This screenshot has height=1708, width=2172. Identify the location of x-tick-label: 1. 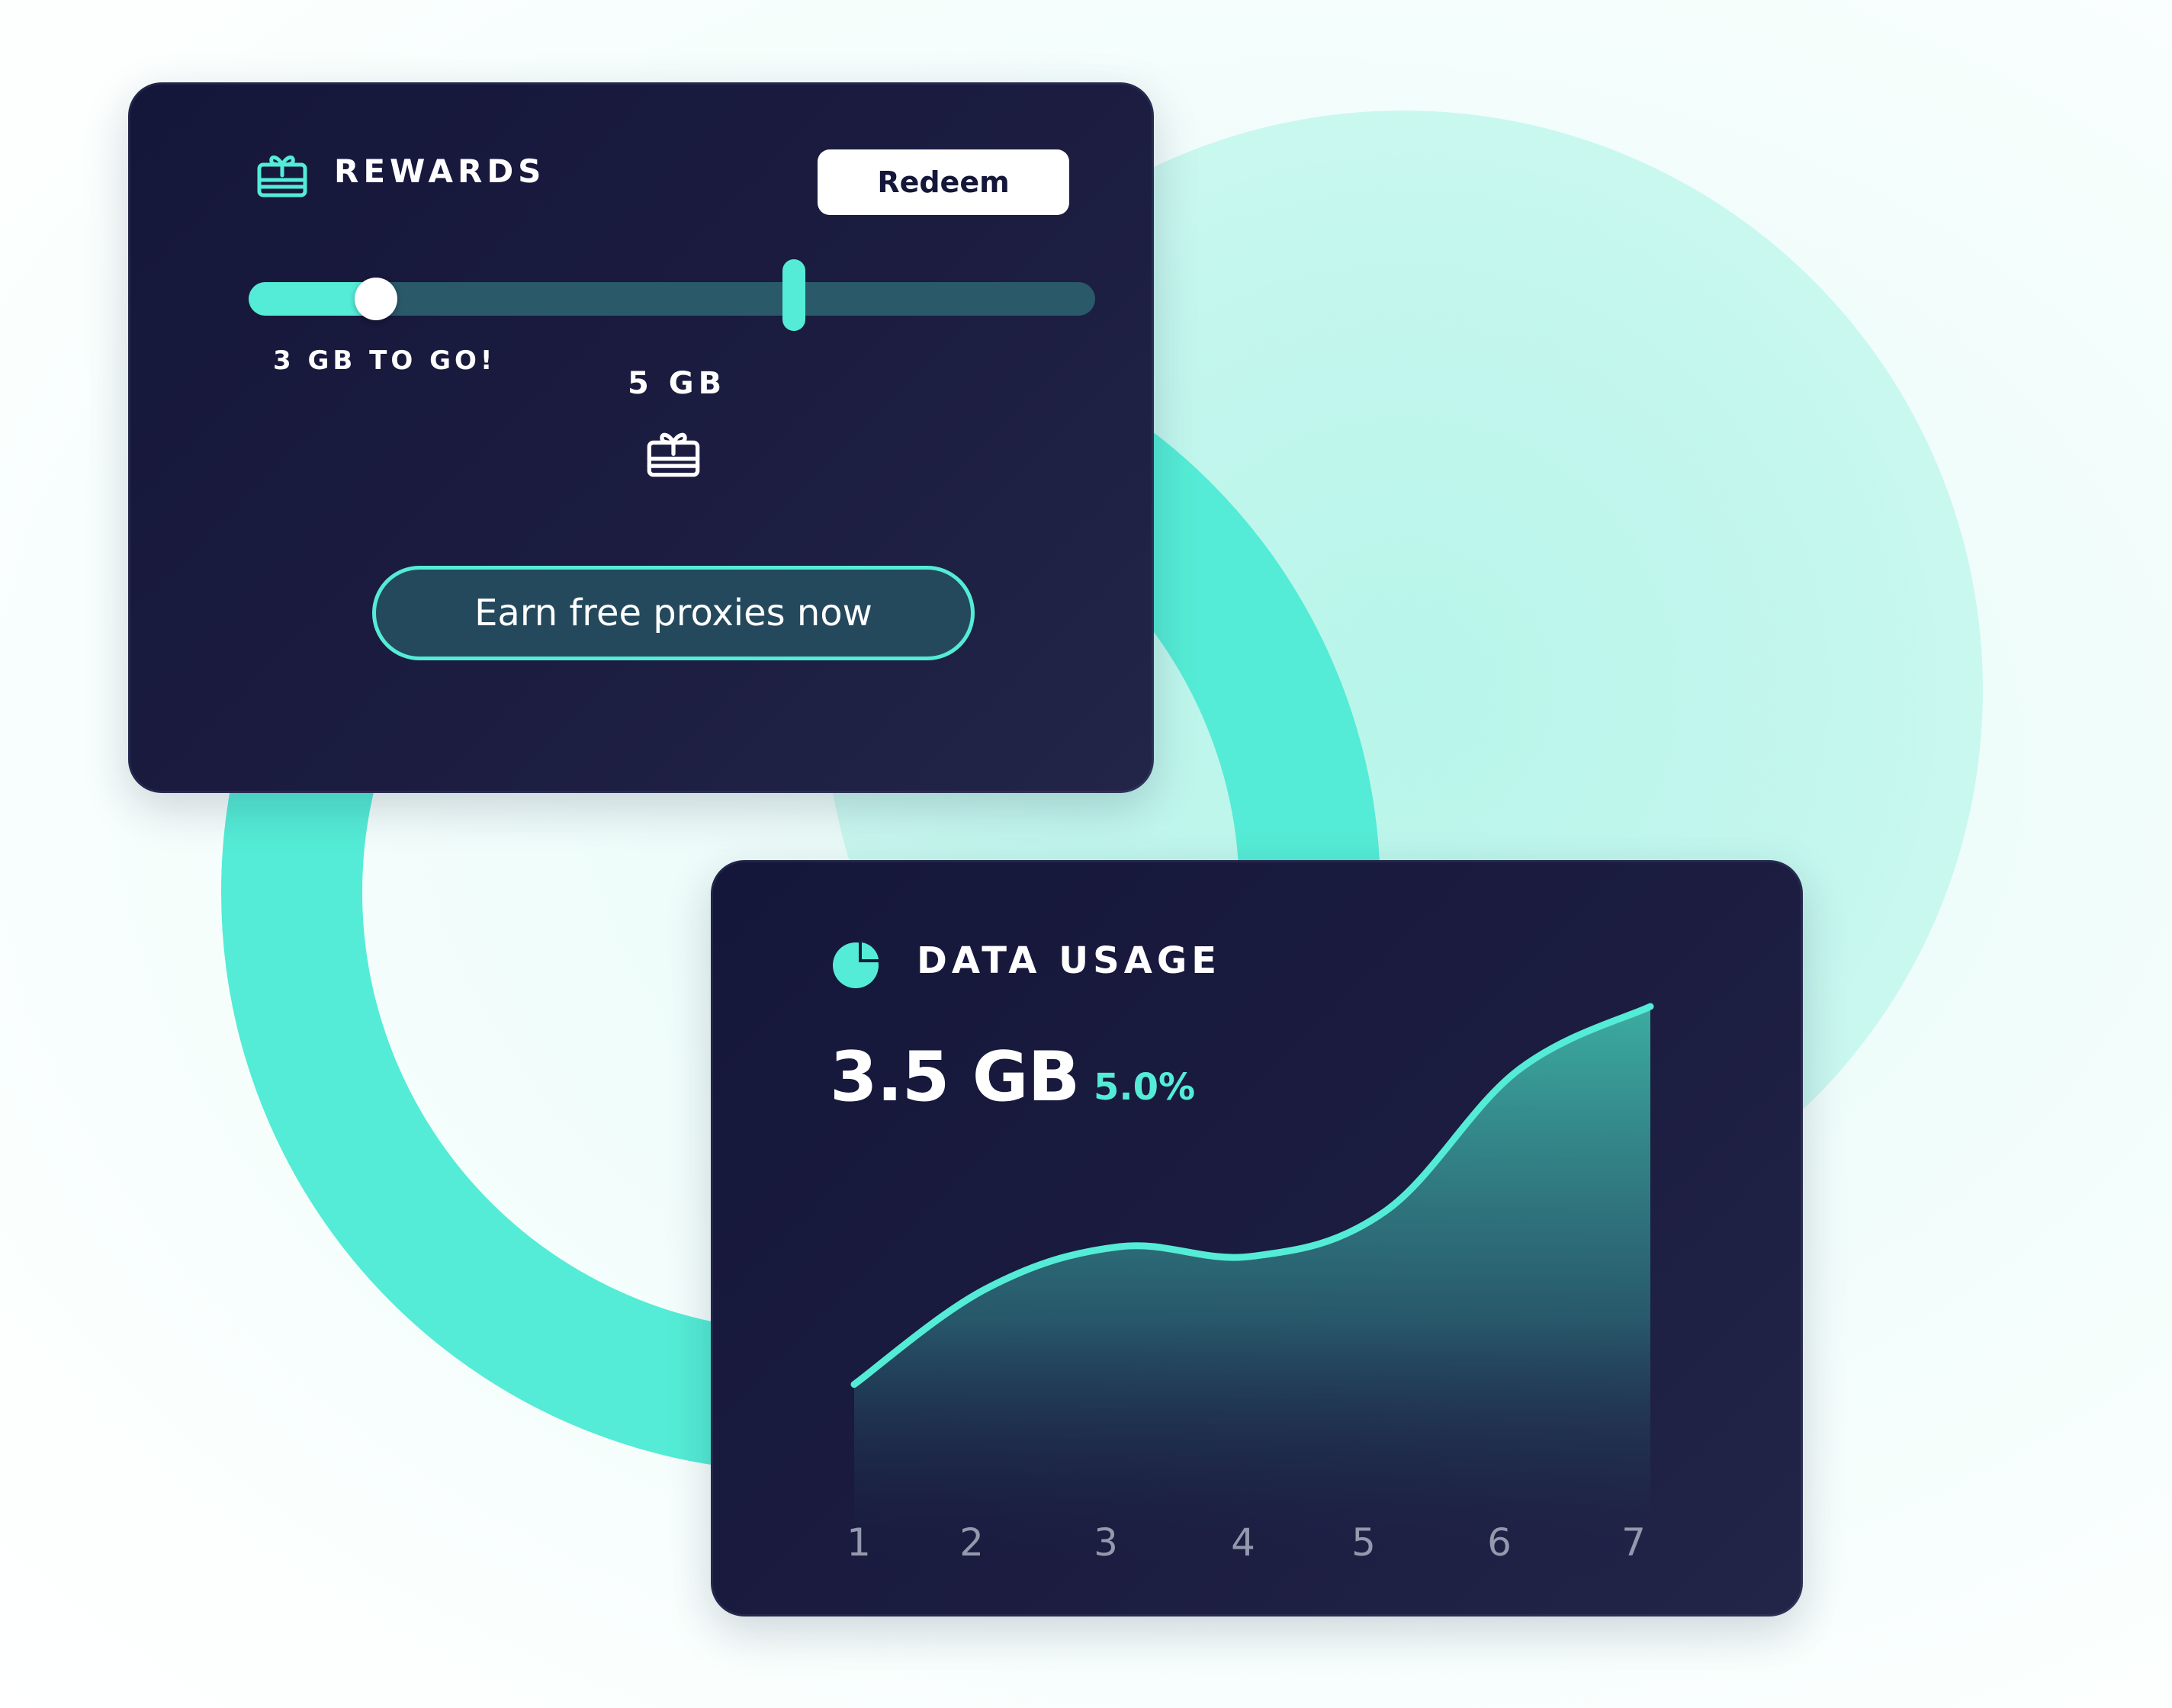
(859, 1542).